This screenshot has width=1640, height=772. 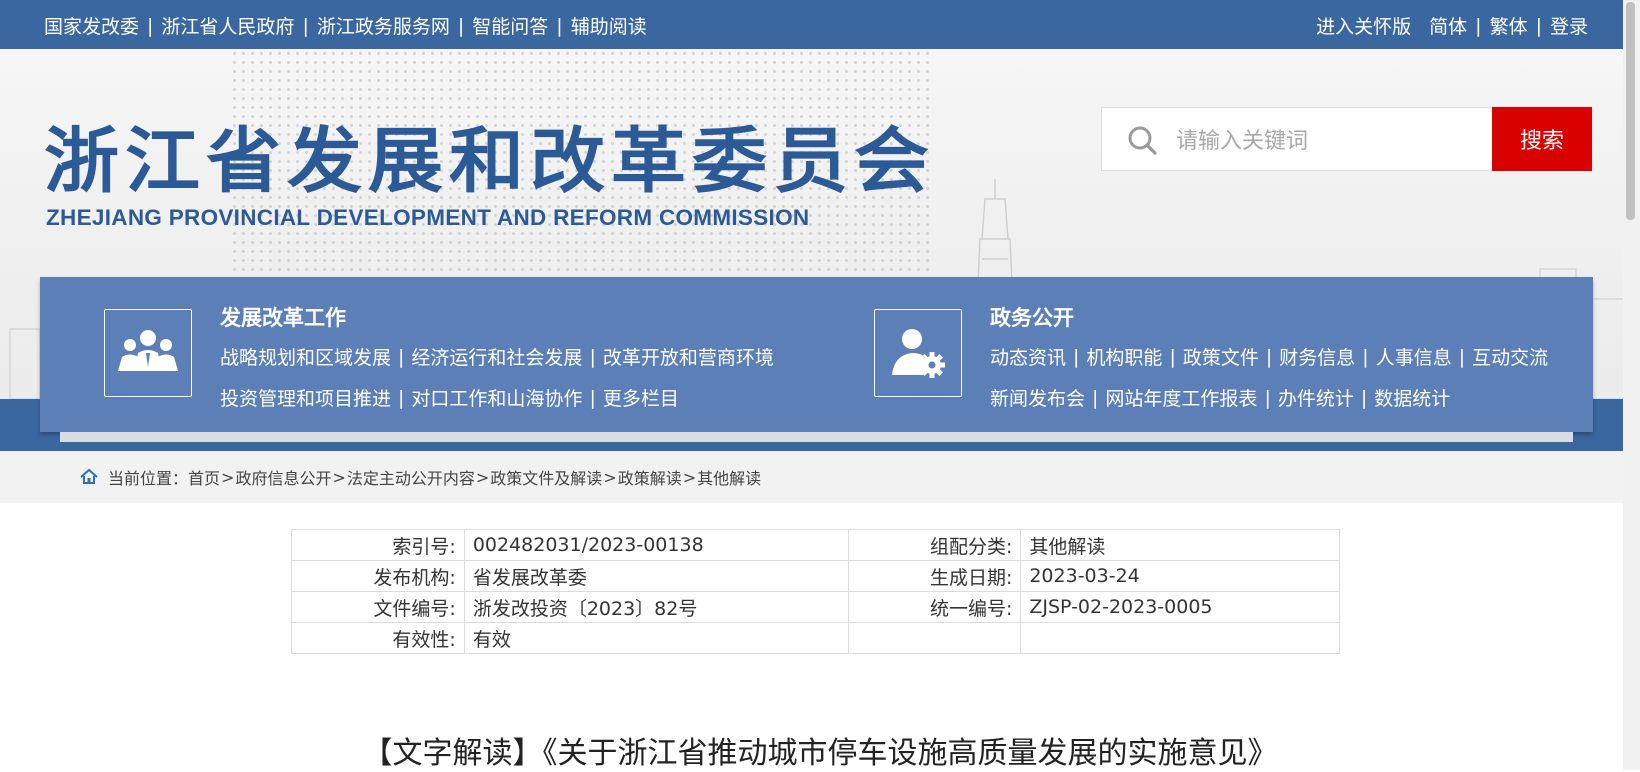 I want to click on people-group-icon, so click(x=148, y=353).